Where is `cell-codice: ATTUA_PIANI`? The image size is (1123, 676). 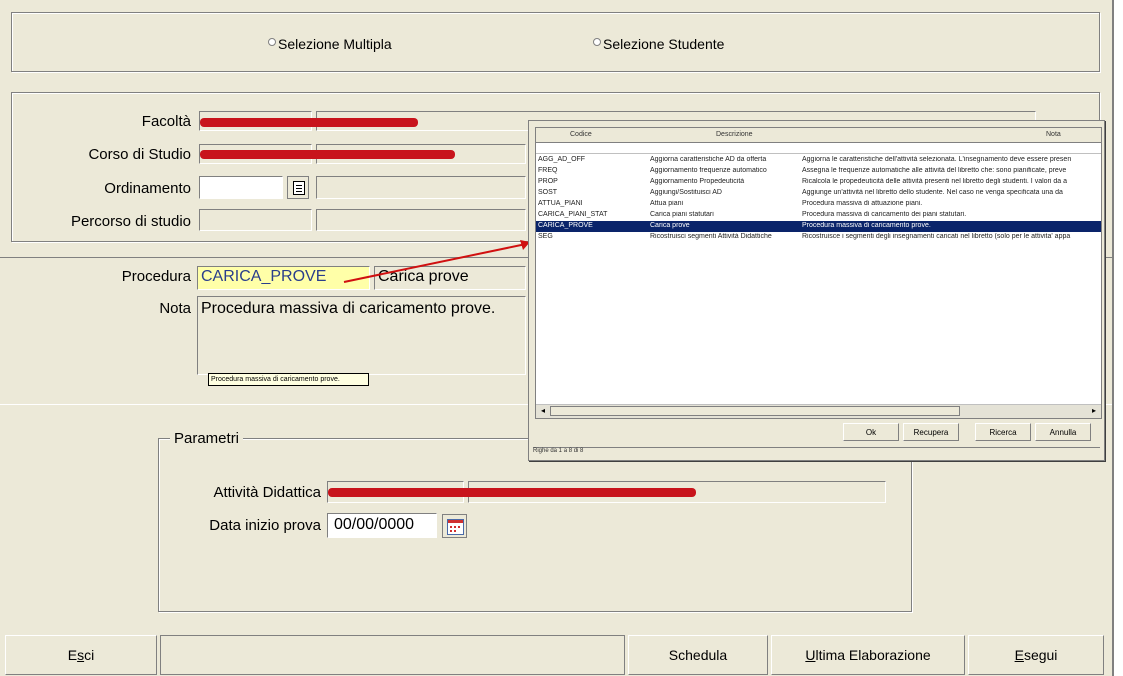
cell-codice: ATTUA_PIANI is located at coordinates (560, 203).